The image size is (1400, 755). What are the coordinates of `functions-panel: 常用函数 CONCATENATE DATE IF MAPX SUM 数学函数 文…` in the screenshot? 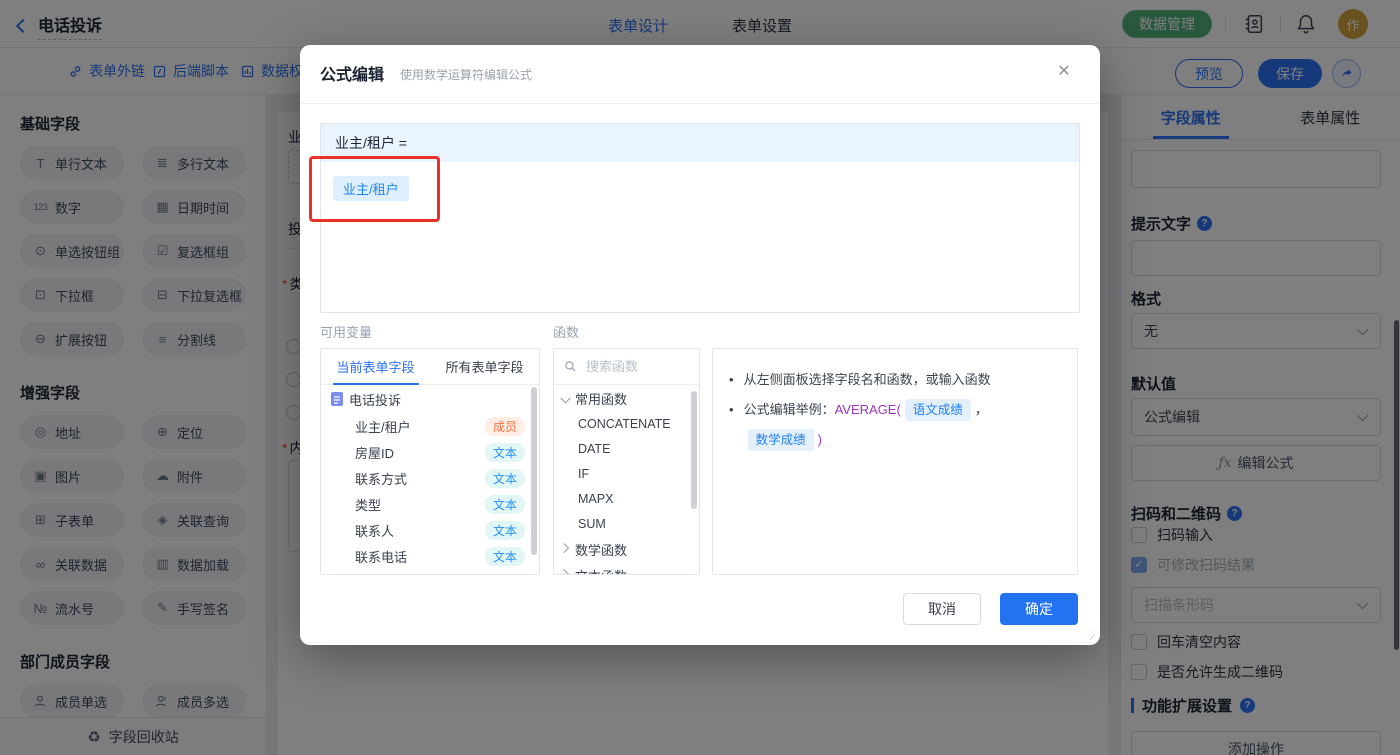 It's located at (626, 461).